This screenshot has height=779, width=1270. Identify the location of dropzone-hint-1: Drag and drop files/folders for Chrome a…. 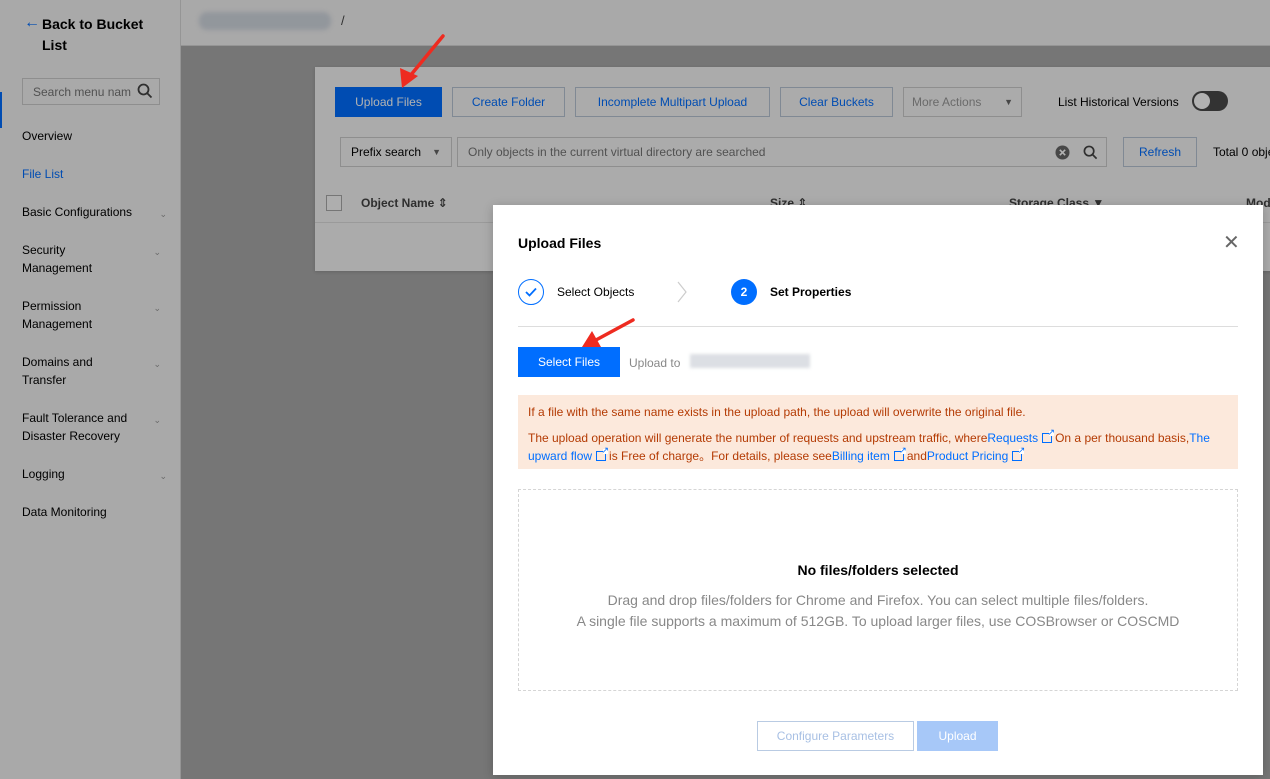
(878, 600).